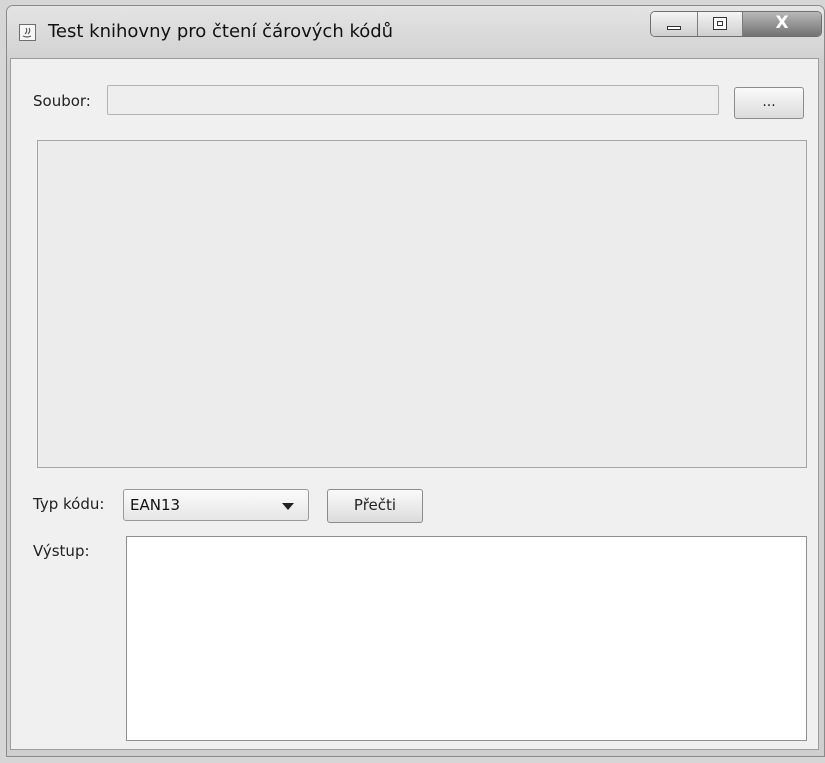 The image size is (825, 763). What do you see at coordinates (61, 551) in the screenshot?
I see `output-label: Výstup:` at bounding box center [61, 551].